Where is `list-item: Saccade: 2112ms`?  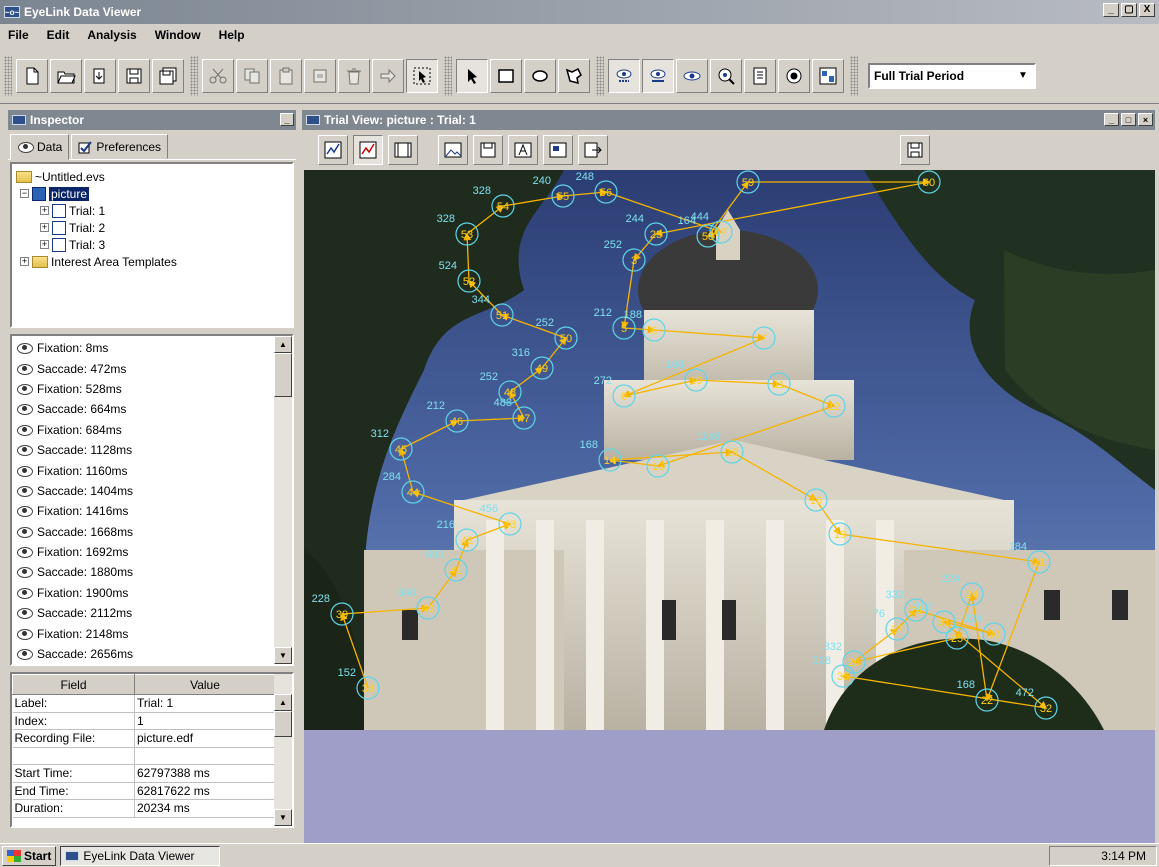
list-item: Saccade: 2112ms is located at coordinates (143, 613).